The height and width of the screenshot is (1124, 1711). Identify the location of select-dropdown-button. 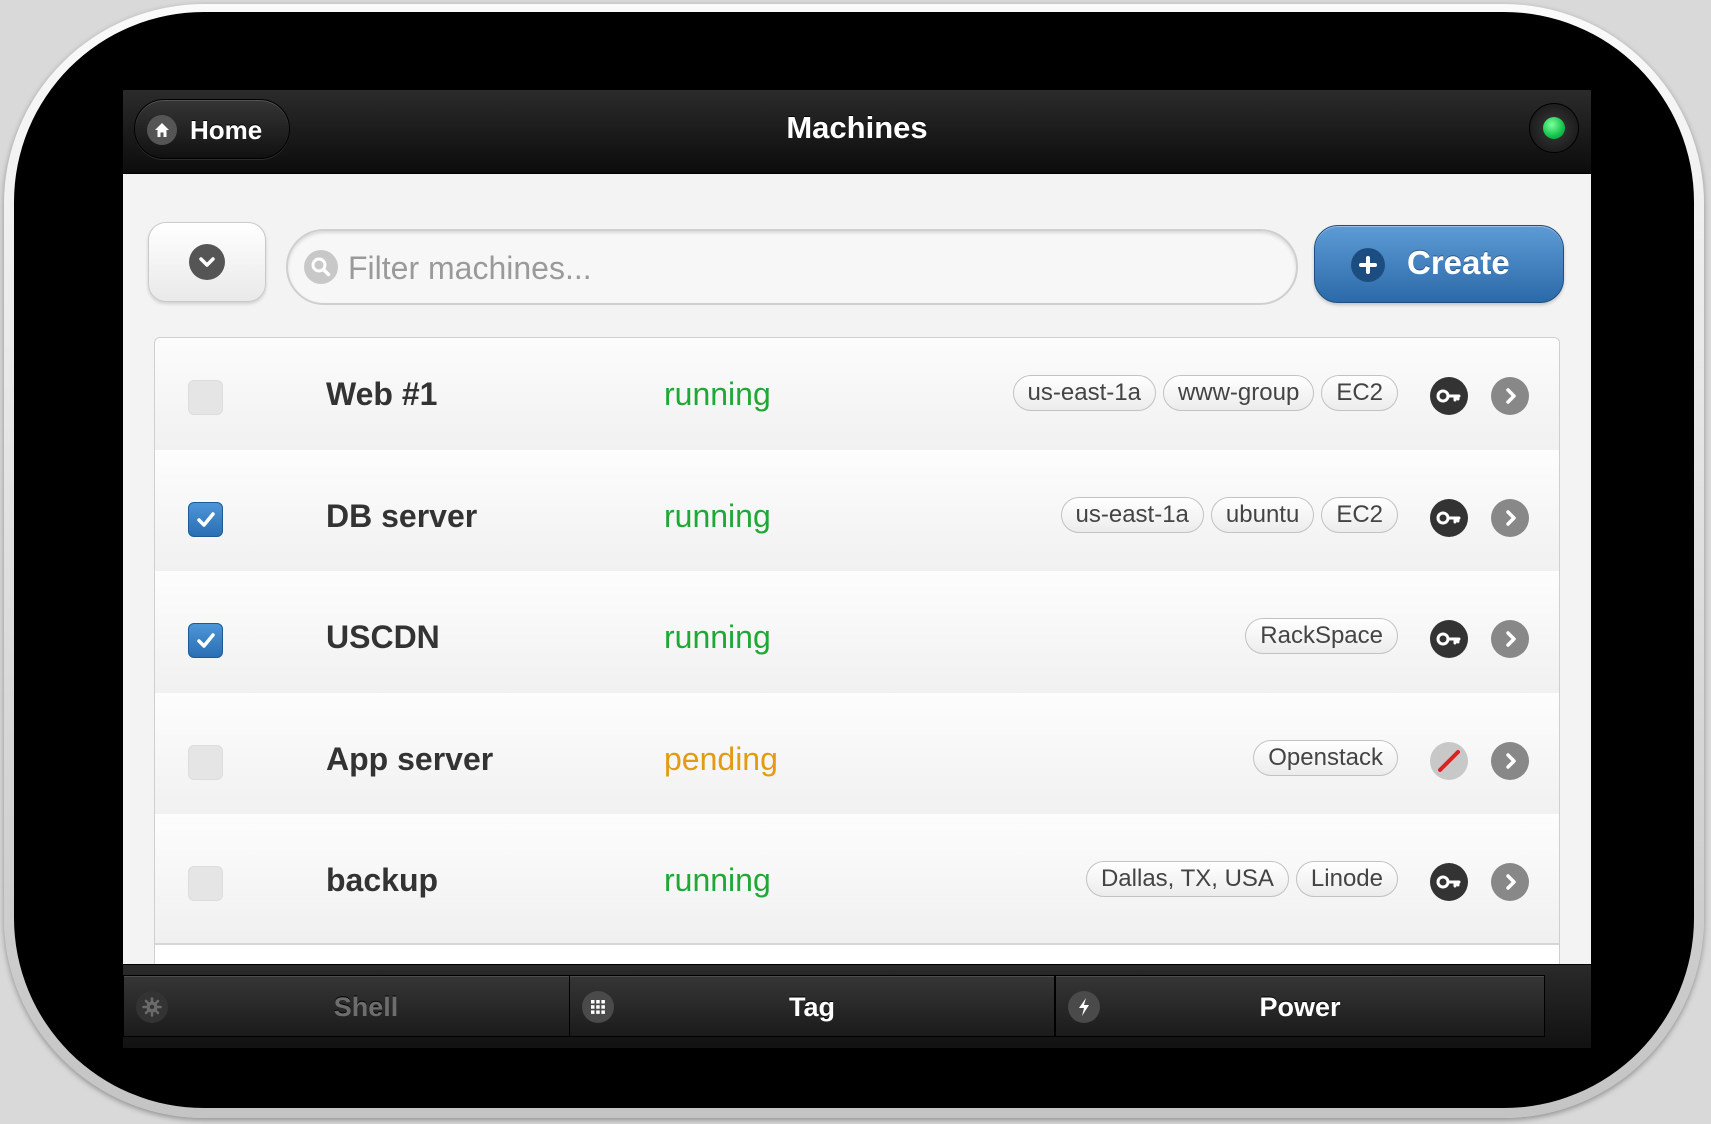
(207, 262).